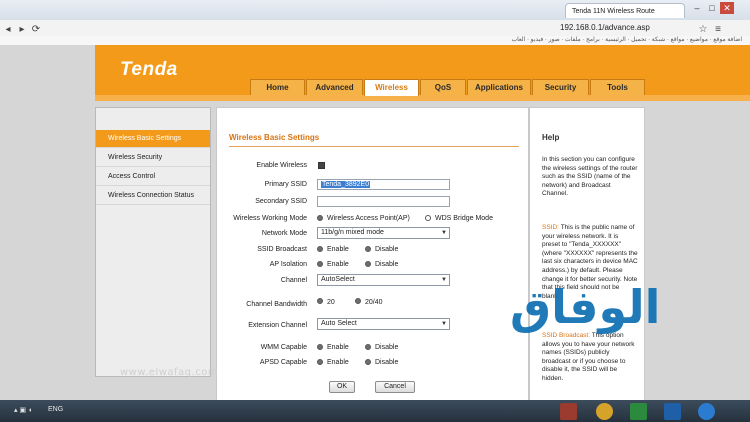 This screenshot has width=750, height=422. Describe the element at coordinates (320, 301) in the screenshot. I see `bandwidth-20-radio` at that location.